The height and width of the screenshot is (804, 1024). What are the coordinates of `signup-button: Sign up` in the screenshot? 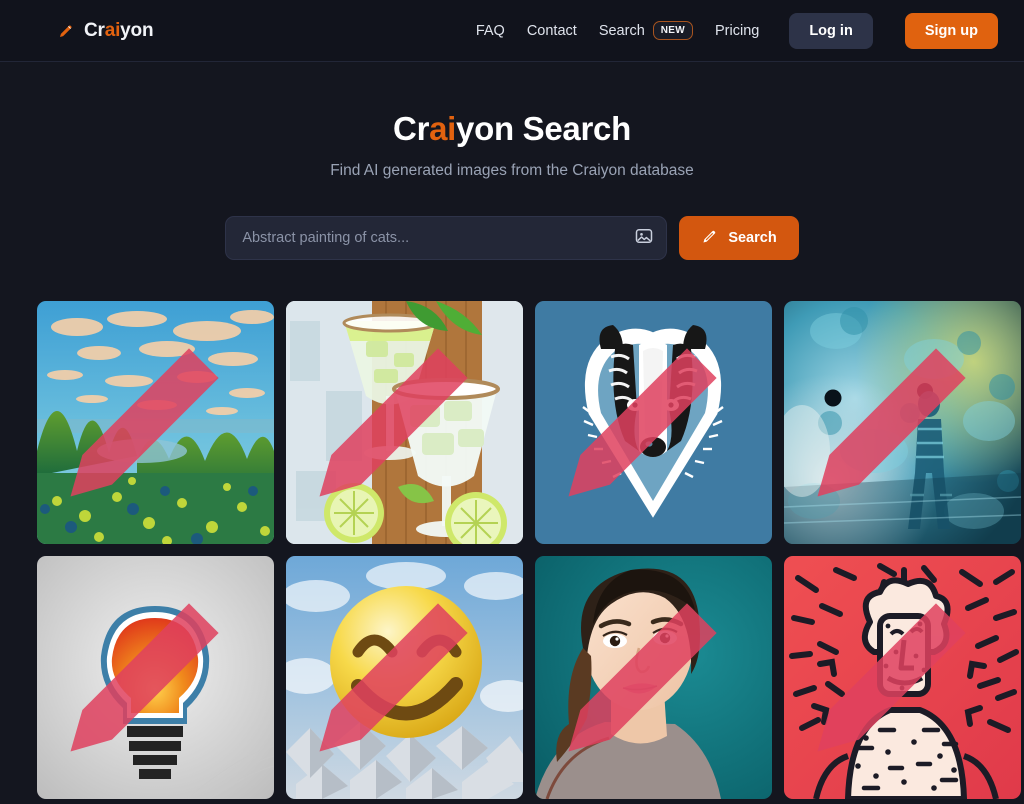 It's located at (951, 30).